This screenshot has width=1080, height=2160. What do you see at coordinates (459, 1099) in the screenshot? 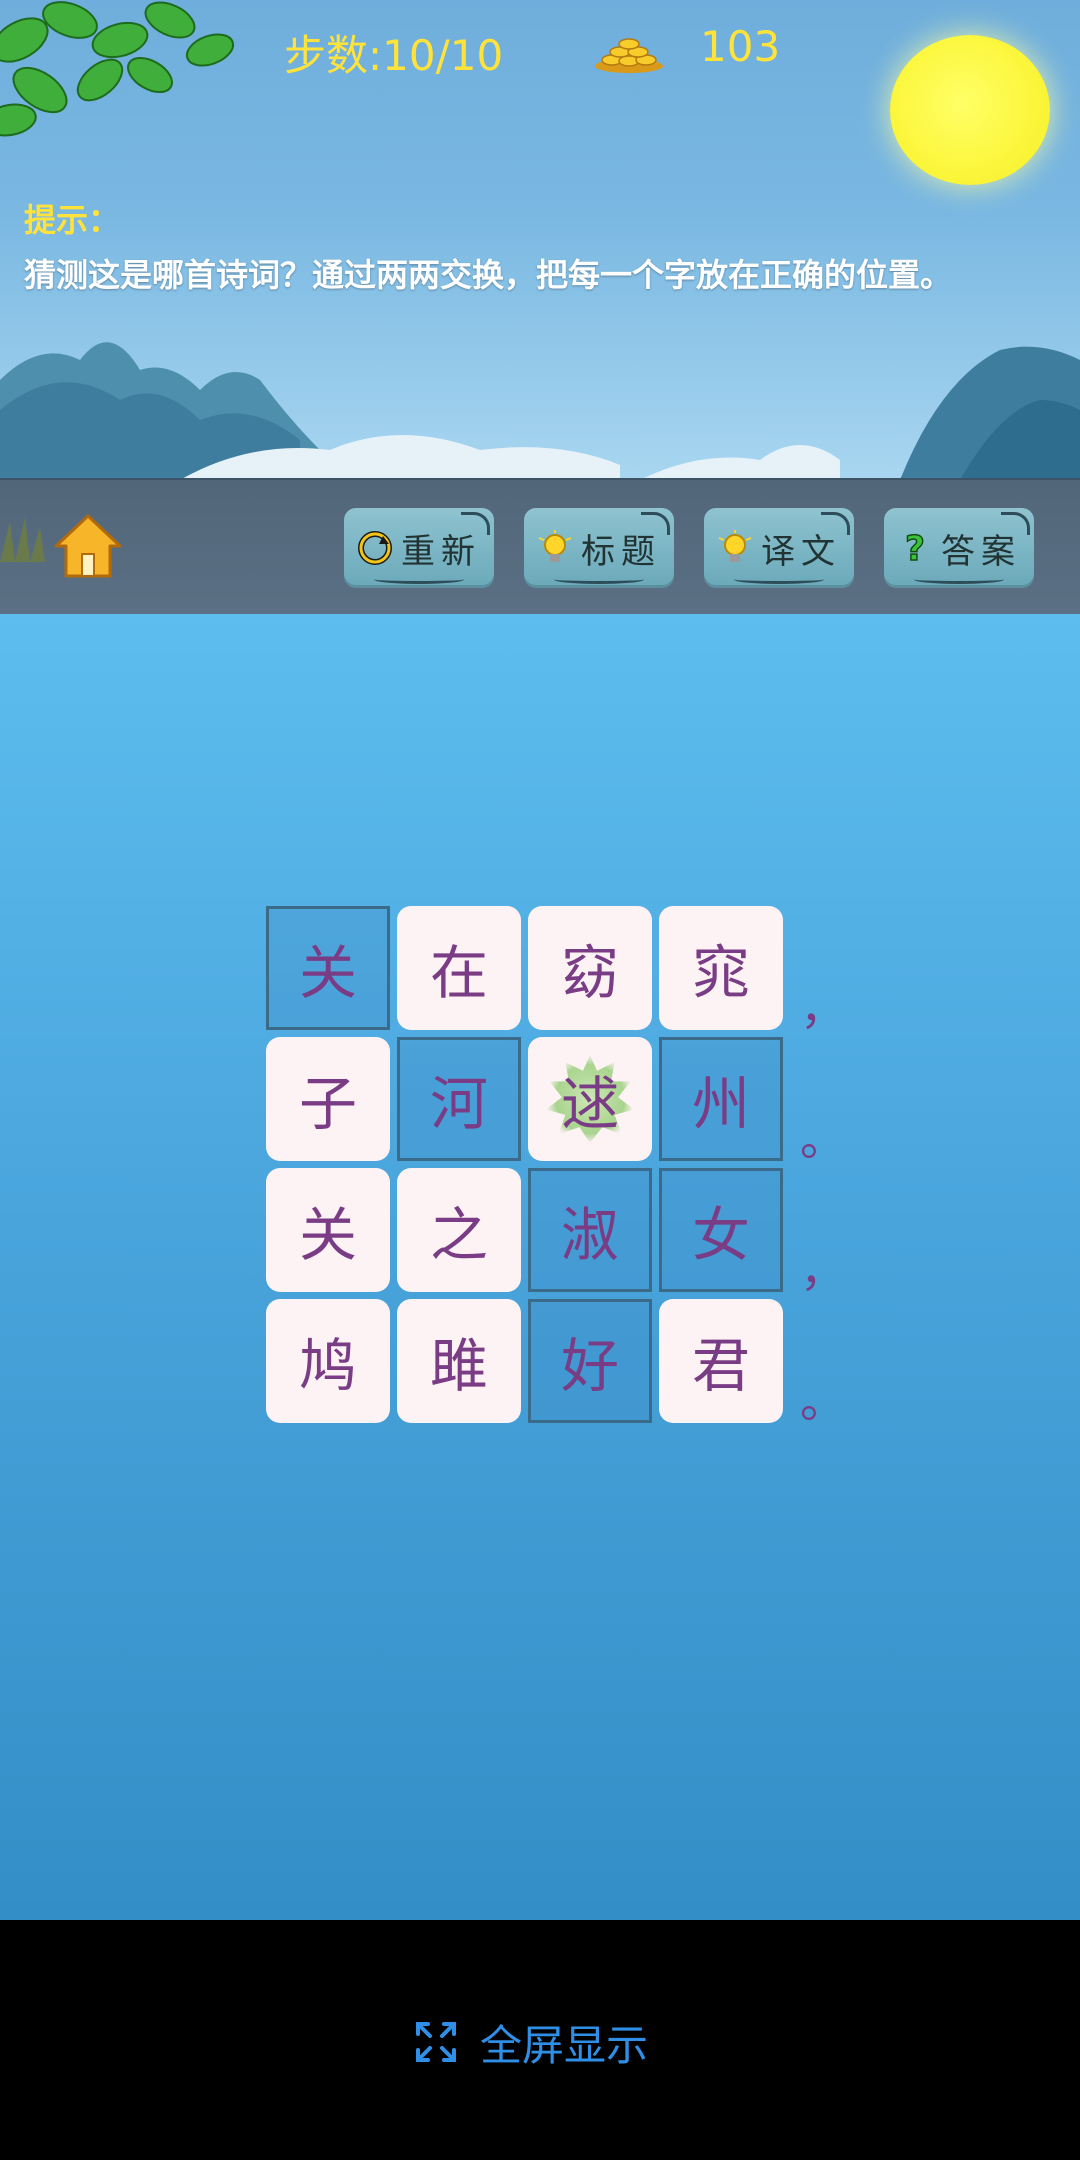
I see `grid-cell: 河` at bounding box center [459, 1099].